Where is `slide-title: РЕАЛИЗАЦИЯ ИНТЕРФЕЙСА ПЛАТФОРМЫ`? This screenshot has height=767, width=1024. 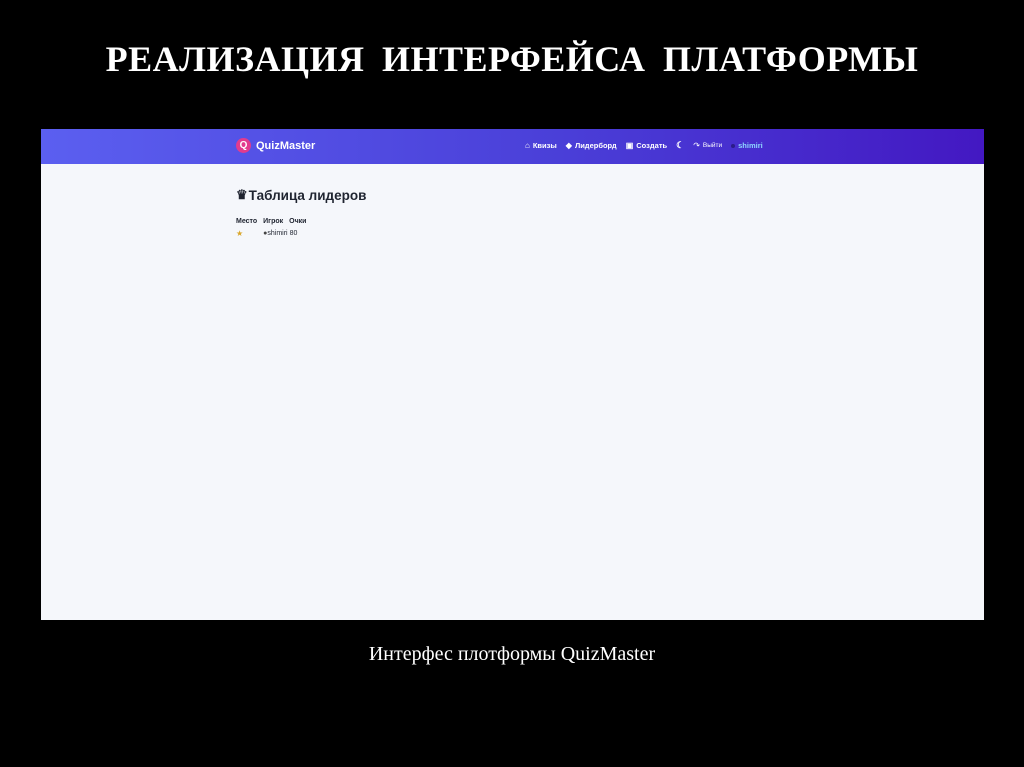 slide-title: РЕАЛИЗАЦИЯ ИНТЕРФЕЙСА ПЛАТФОРМЫ is located at coordinates (512, 59).